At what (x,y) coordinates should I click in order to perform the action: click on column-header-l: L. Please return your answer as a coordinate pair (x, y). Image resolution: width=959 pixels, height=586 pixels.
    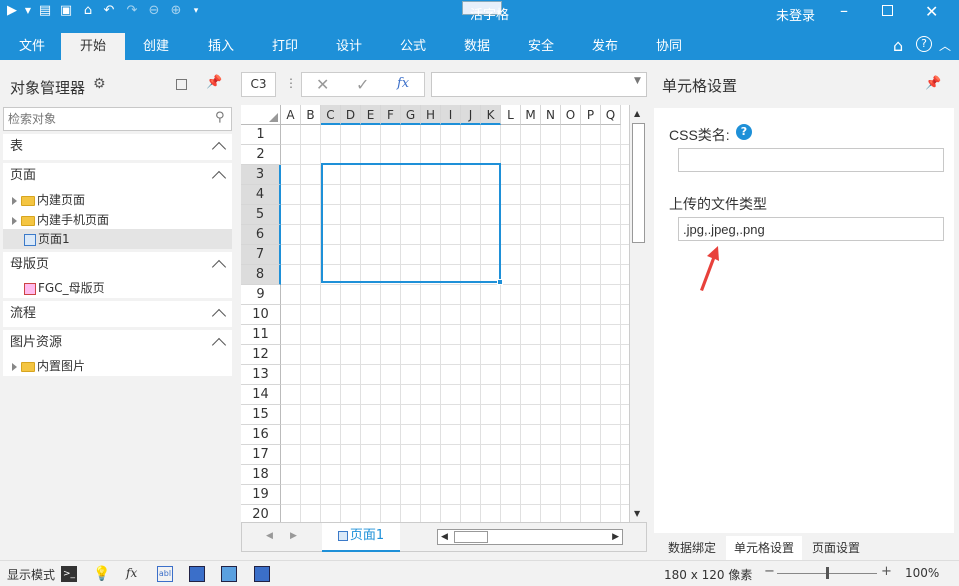
    Looking at the image, I should click on (511, 115).